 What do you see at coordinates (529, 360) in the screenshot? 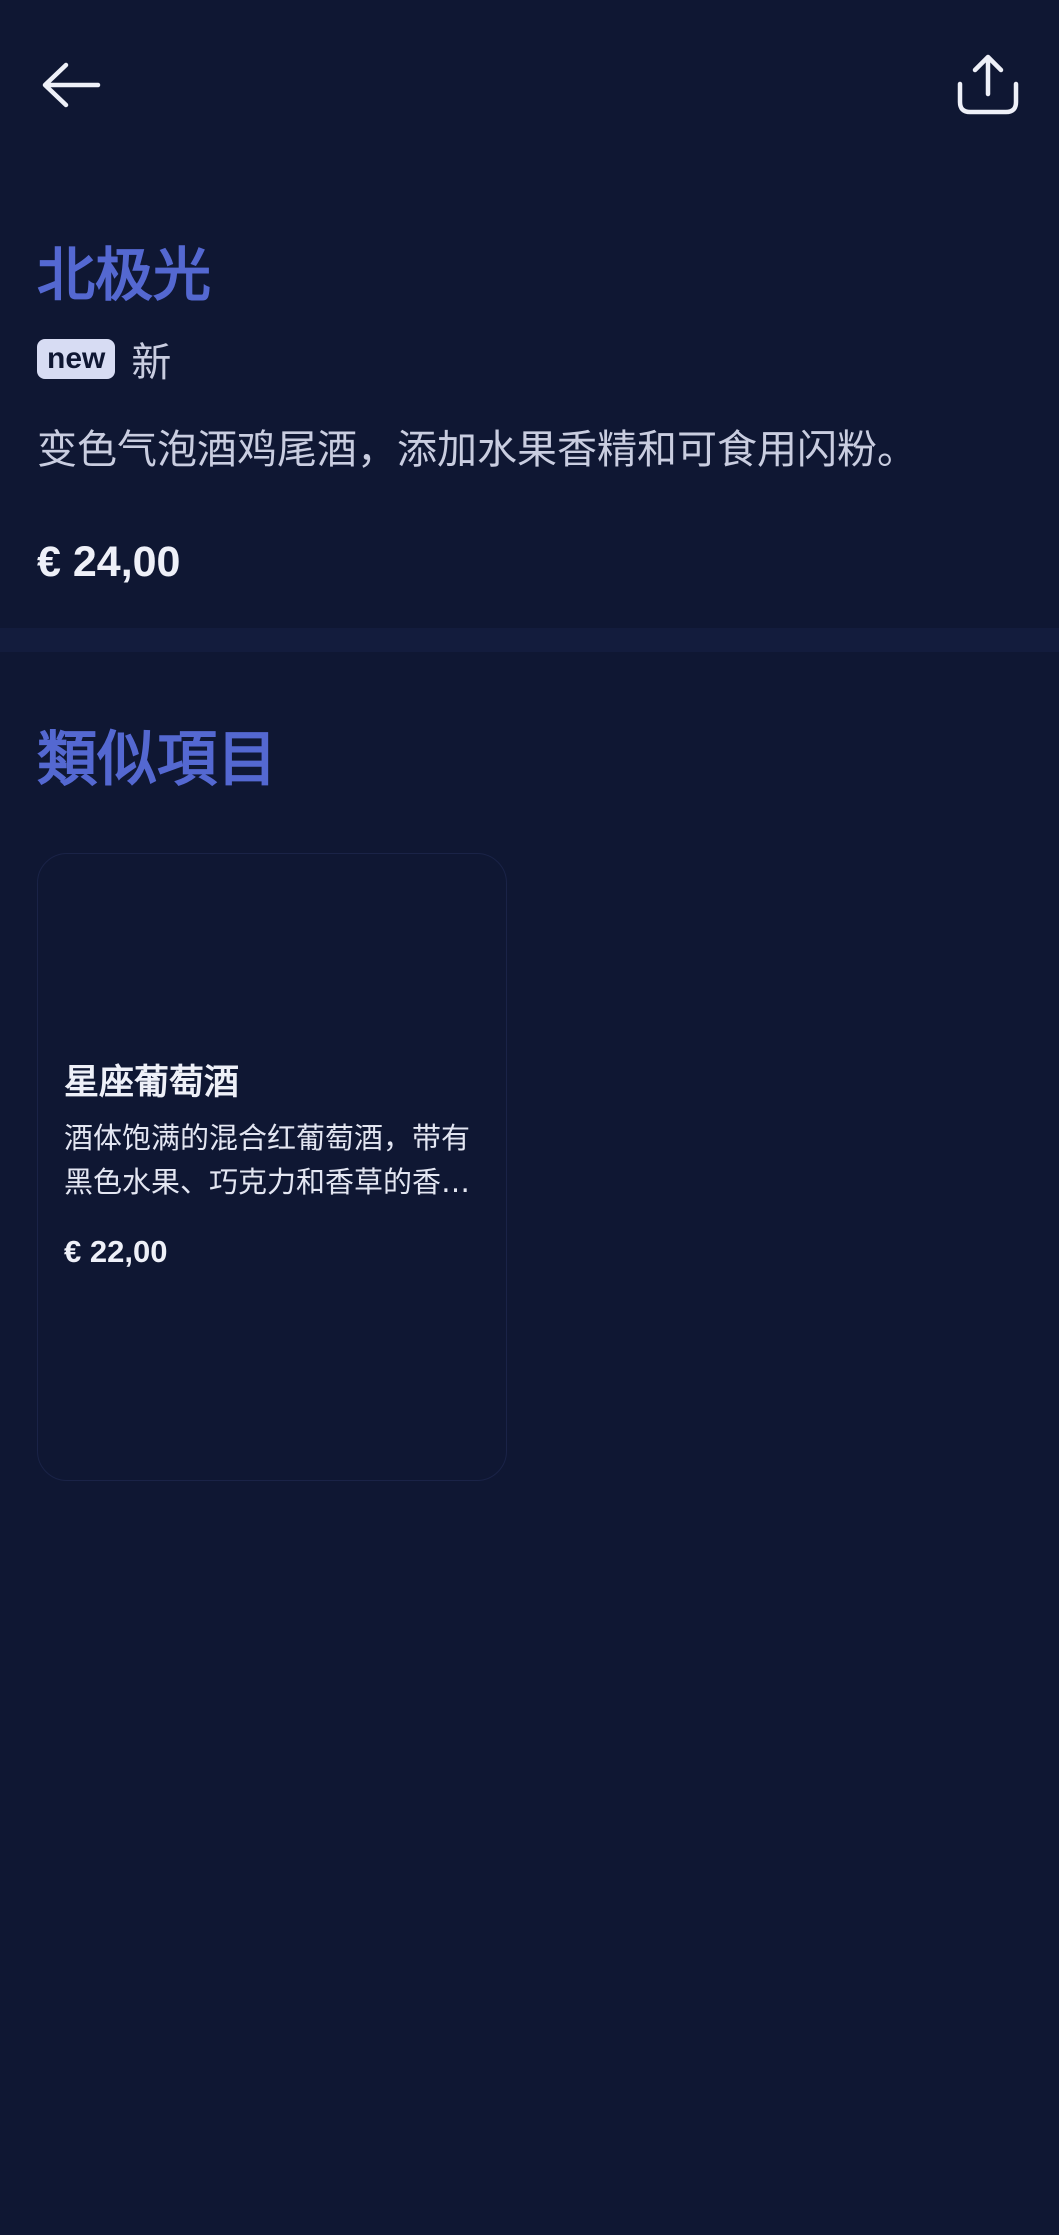
I see `product-tags: new 新` at bounding box center [529, 360].